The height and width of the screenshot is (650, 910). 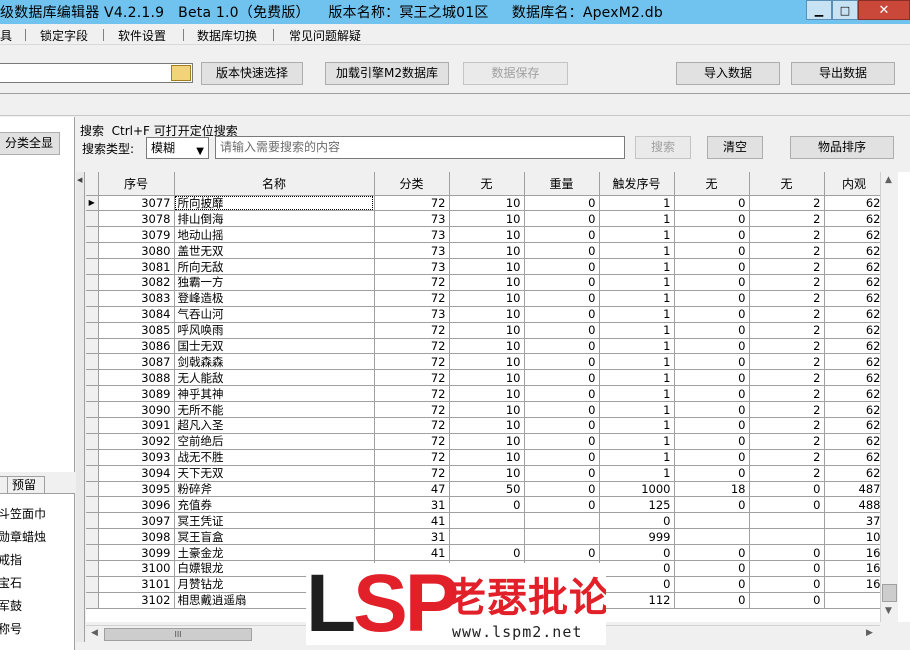 I want to click on table-cell: 73, so click(x=412, y=266).